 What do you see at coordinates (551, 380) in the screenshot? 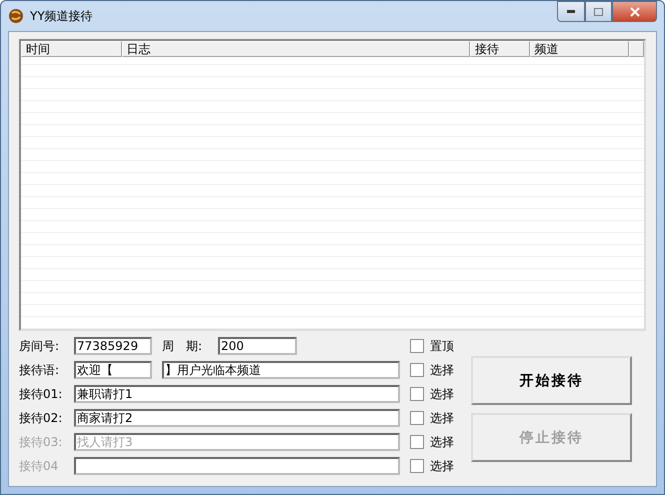
I see `start-button: 开始接待` at bounding box center [551, 380].